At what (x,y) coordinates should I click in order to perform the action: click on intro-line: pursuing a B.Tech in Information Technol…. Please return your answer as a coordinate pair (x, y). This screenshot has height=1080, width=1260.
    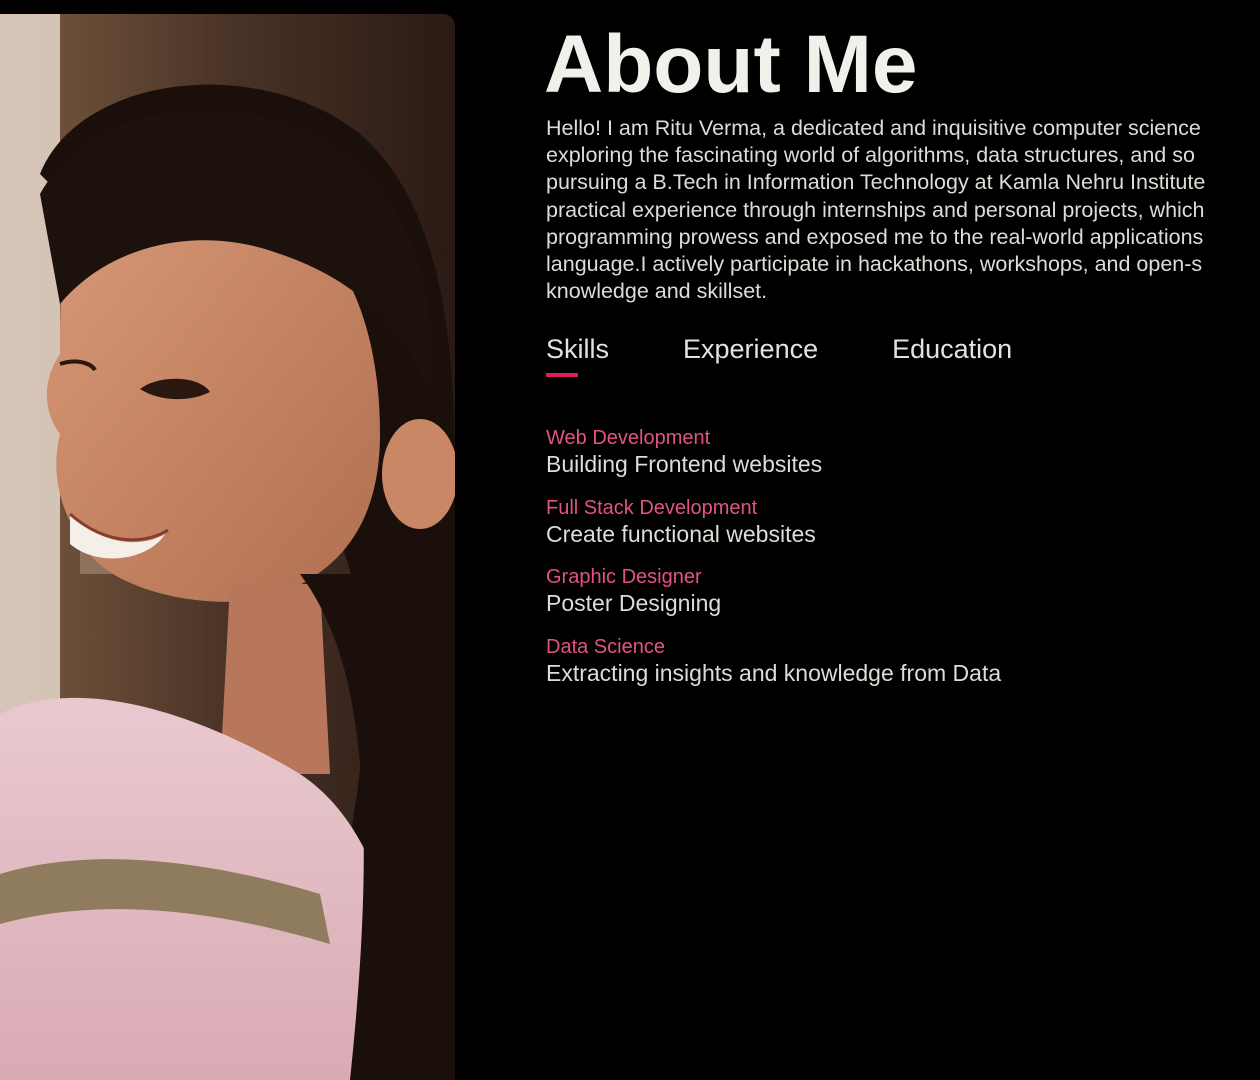
    Looking at the image, I should click on (876, 182).